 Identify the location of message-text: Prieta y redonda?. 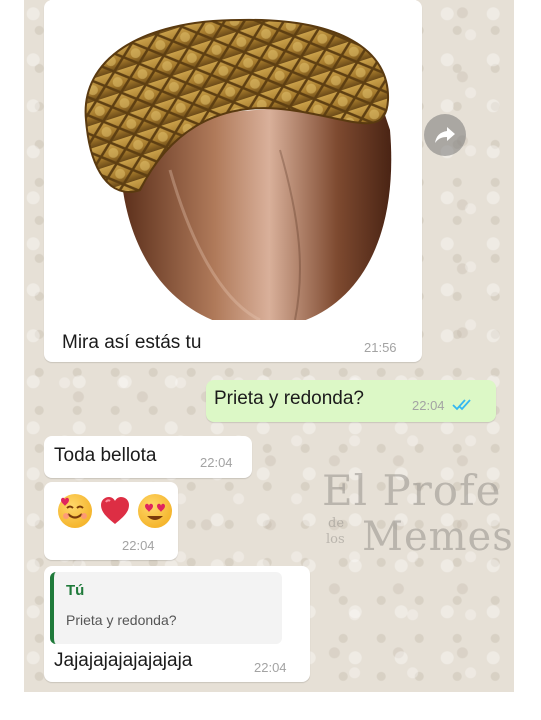
(289, 398).